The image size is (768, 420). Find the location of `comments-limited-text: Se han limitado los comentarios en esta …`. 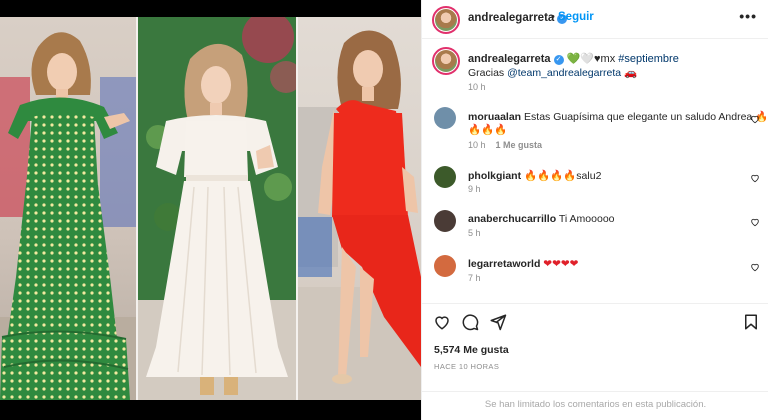

comments-limited-text: Se han limitado los comentarios en esta … is located at coordinates (595, 404).